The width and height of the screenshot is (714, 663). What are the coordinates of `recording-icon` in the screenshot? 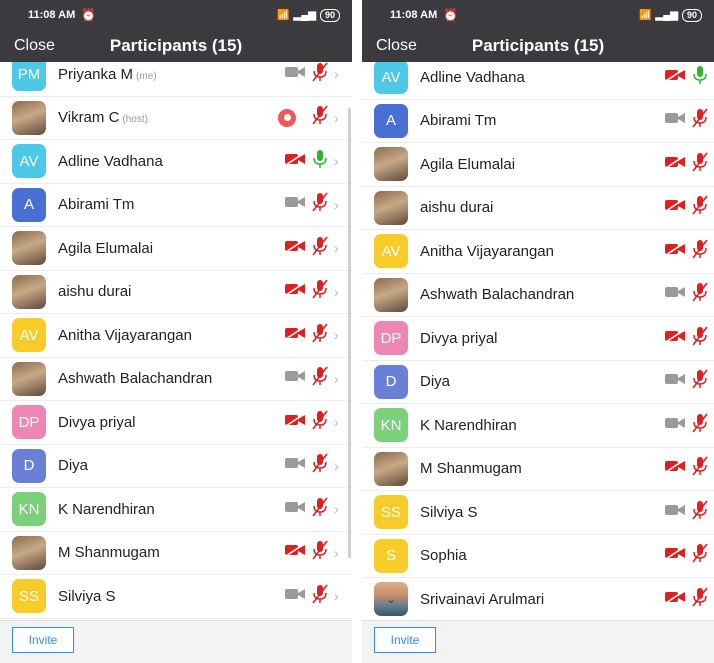 It's located at (287, 117).